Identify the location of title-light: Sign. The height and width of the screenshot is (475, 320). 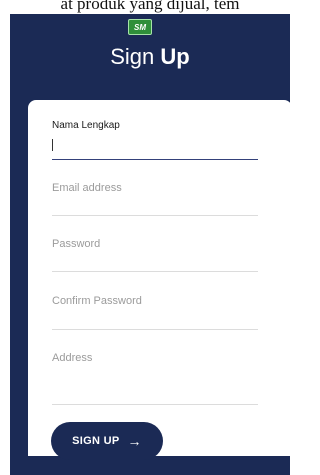
(135, 56).